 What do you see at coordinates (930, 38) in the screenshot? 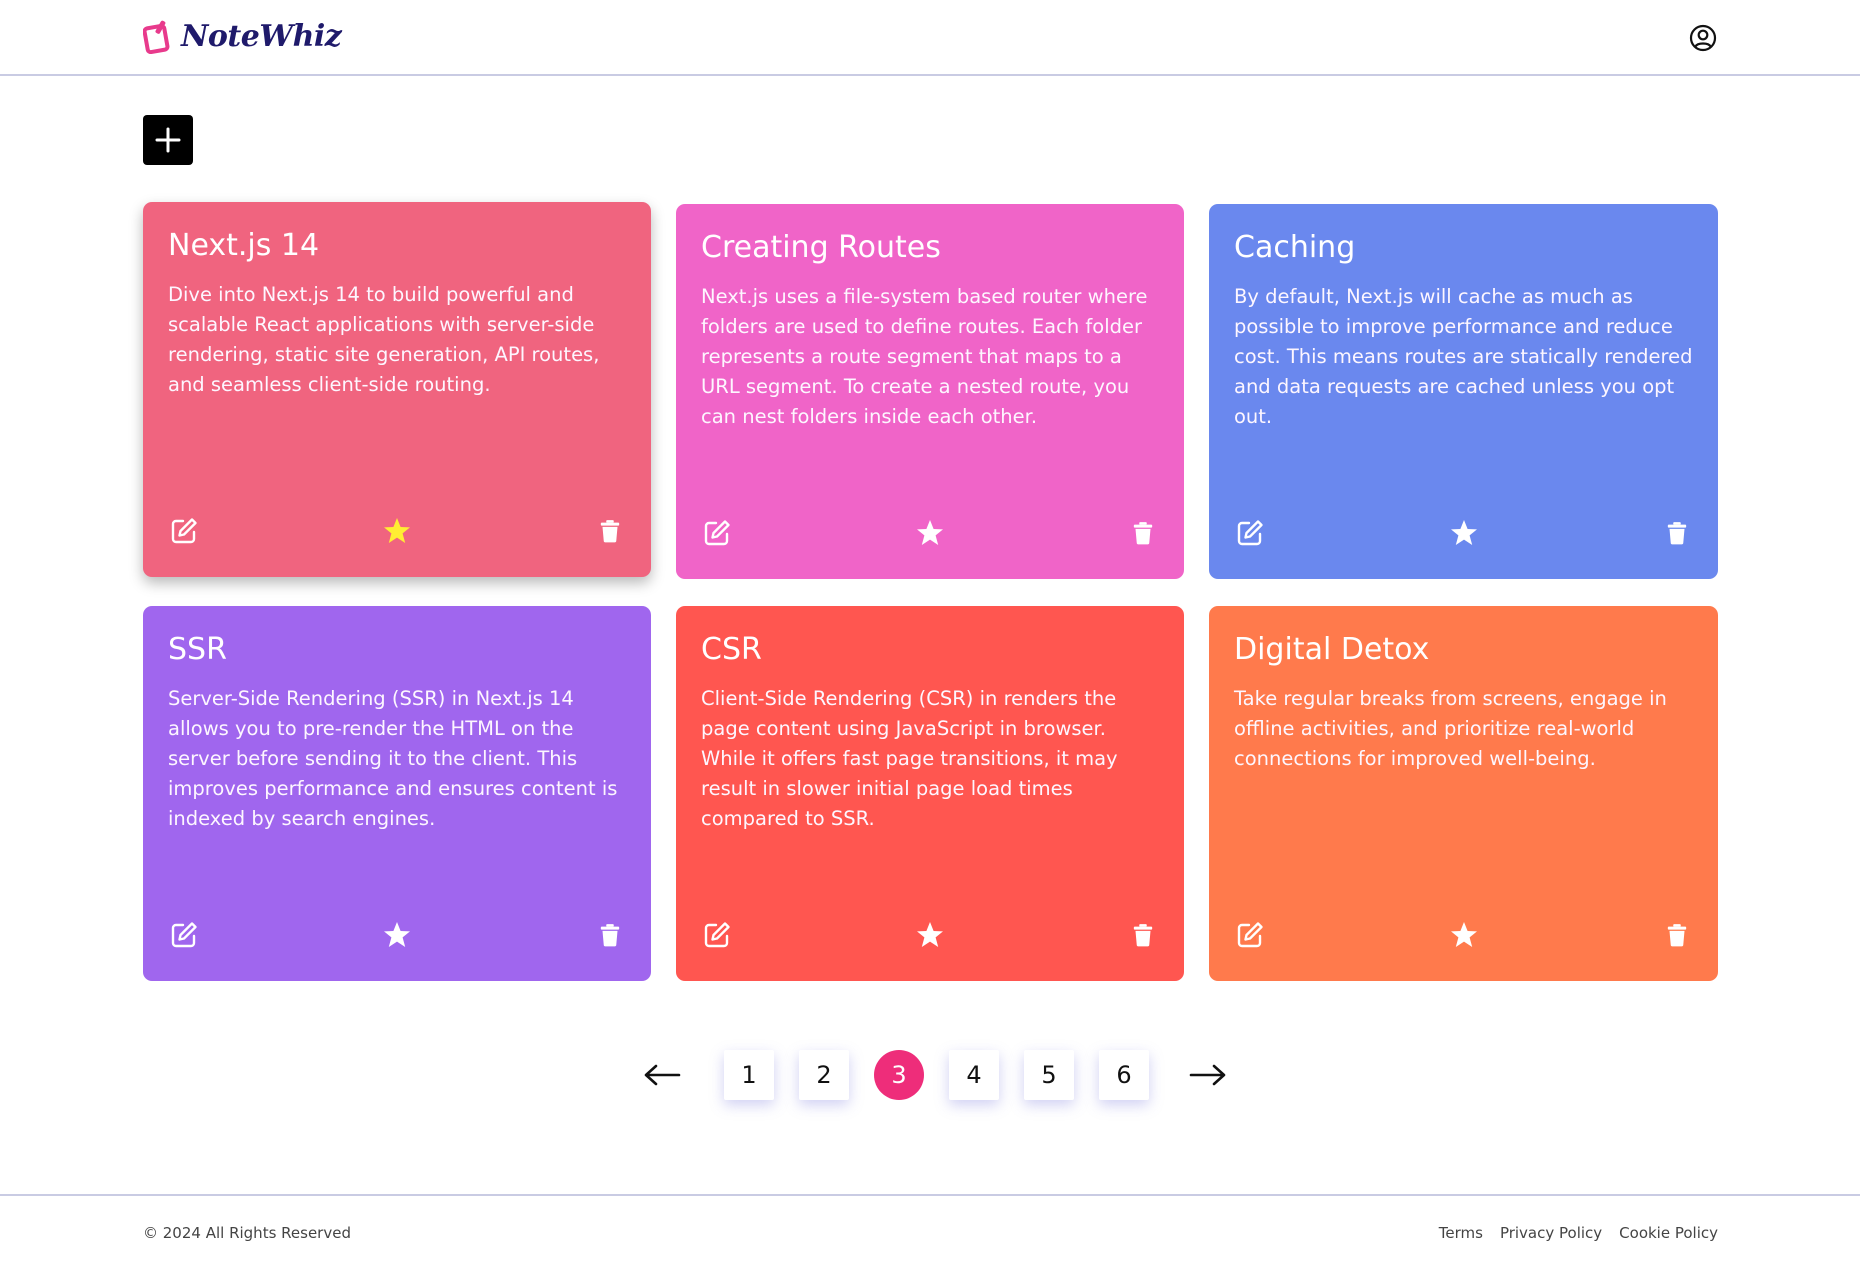
I see `app-header: NoteWhiz` at bounding box center [930, 38].